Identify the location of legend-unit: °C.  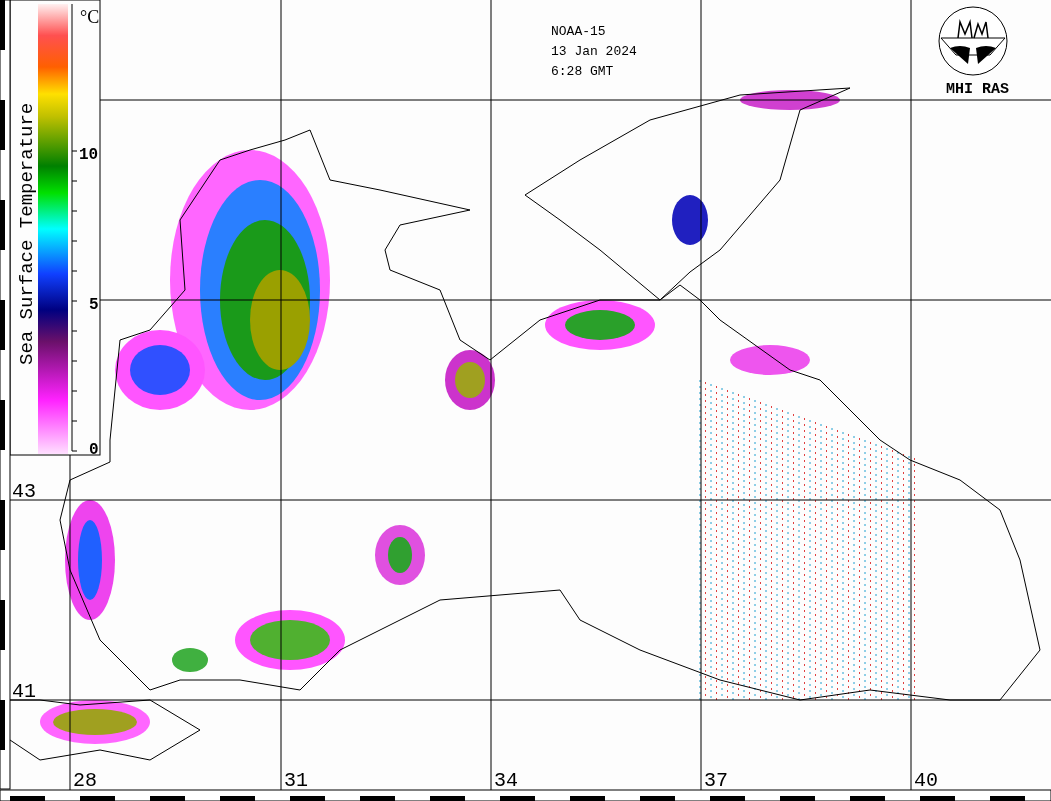
(90, 17).